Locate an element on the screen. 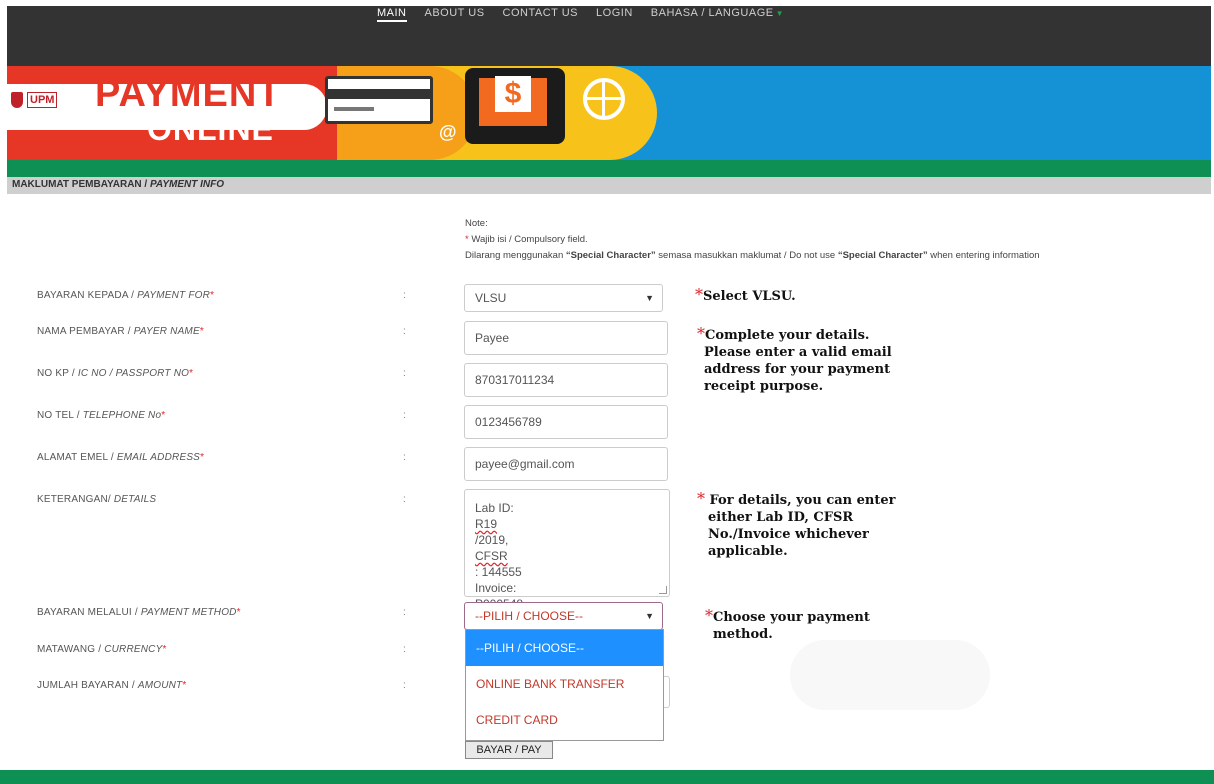  label-text-en: DETAILS is located at coordinates (135, 499).